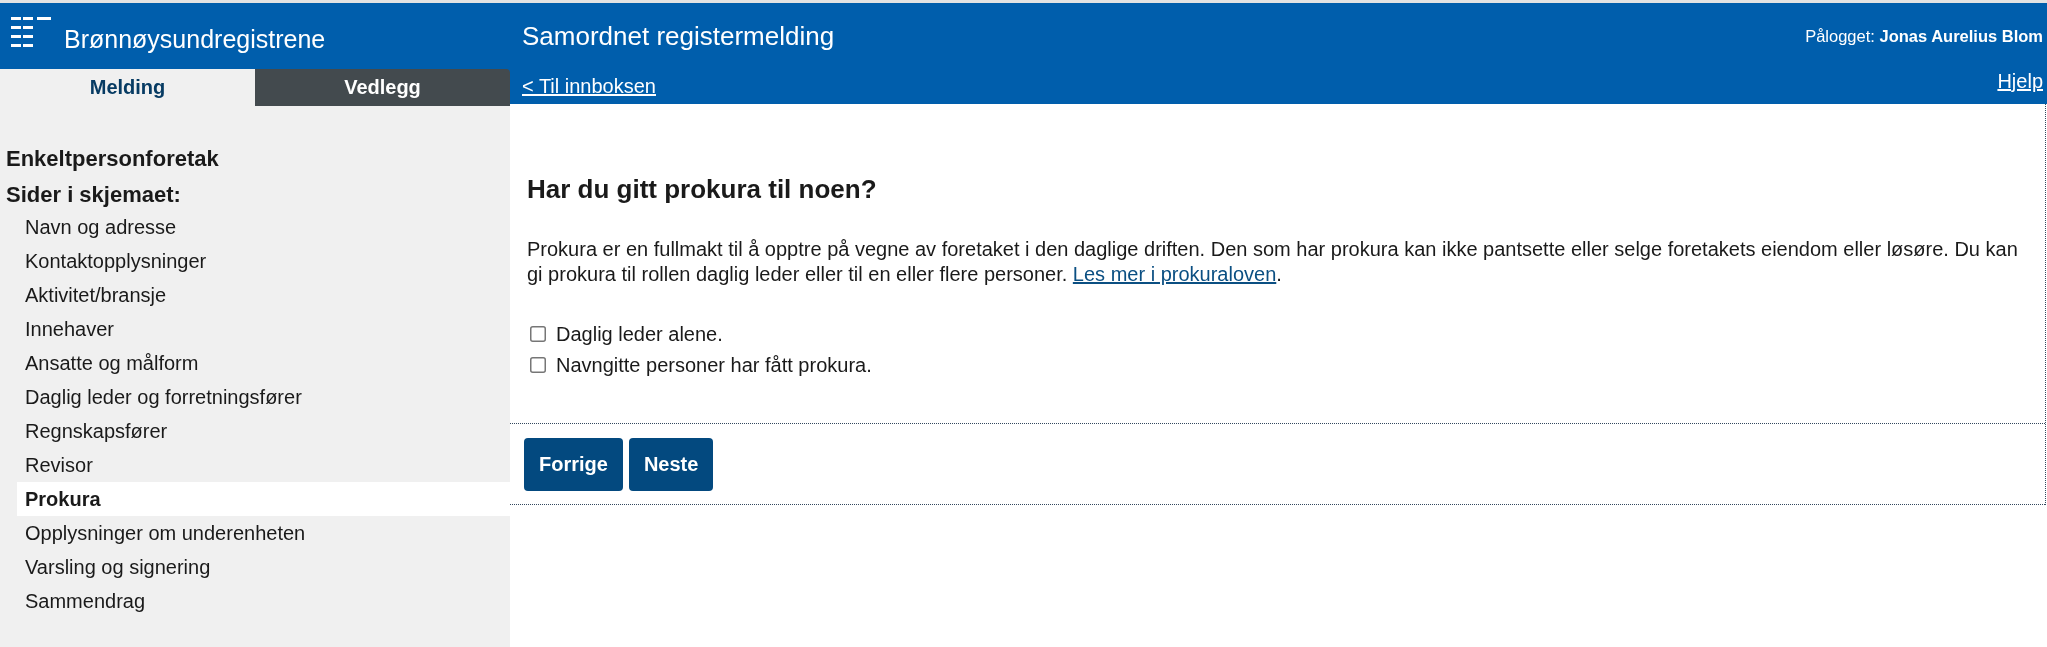 Image resolution: width=2047 pixels, height=647 pixels. What do you see at coordinates (263, 601) in the screenshot?
I see `sidebar-item: Sammendrag` at bounding box center [263, 601].